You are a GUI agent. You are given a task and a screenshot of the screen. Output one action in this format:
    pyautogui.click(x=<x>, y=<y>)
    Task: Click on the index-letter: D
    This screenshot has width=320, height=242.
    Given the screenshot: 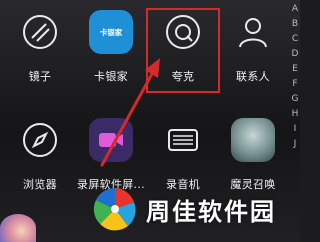 What is the action you would take?
    pyautogui.click(x=295, y=54)
    